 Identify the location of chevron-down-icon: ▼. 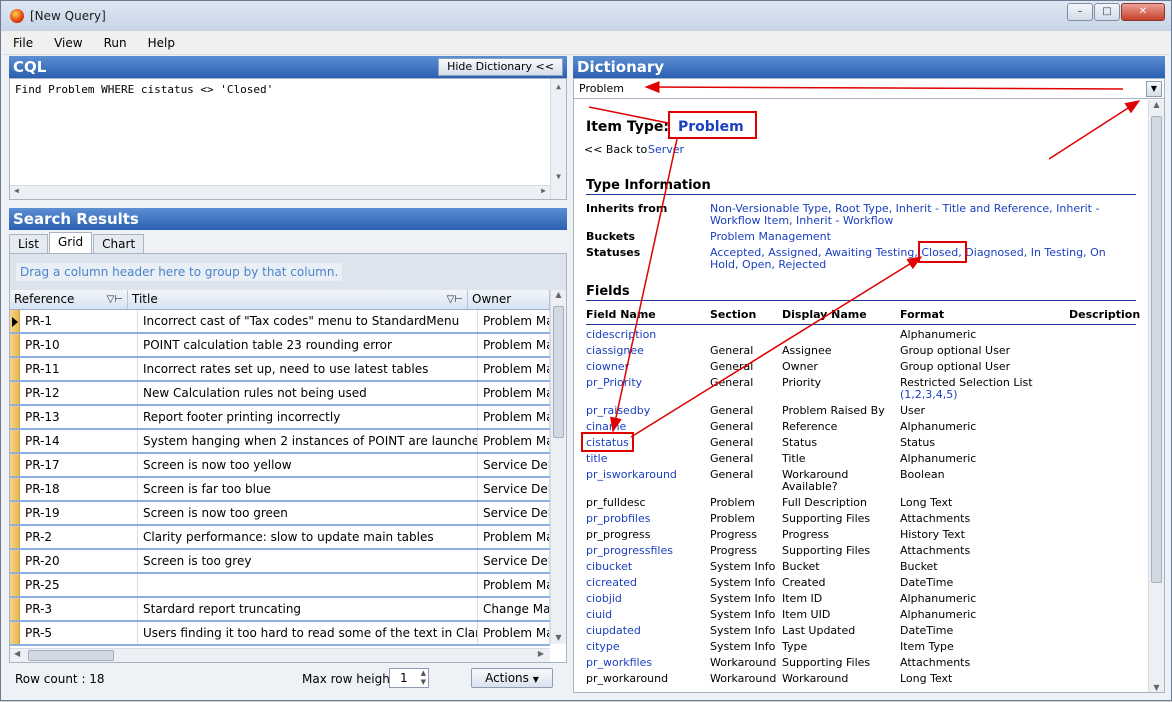
(1154, 89).